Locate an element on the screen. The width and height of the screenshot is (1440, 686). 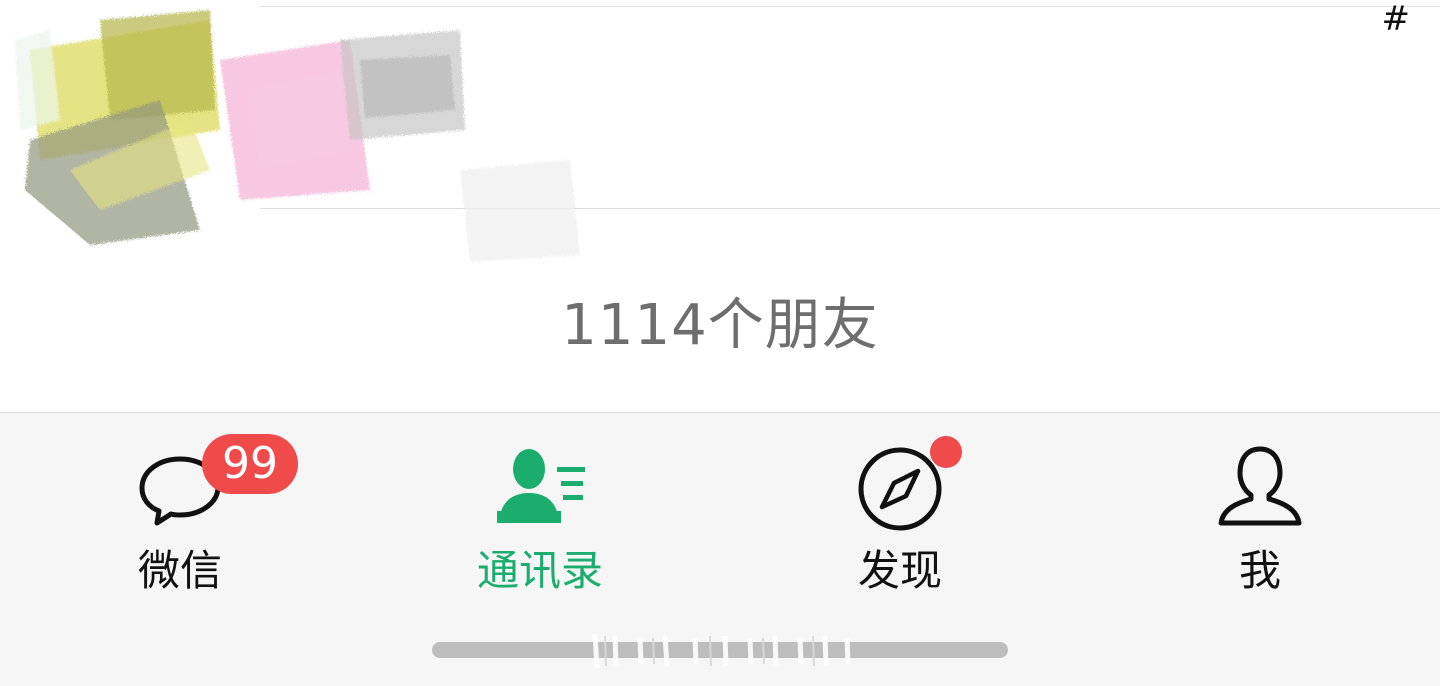
friend-count-text: 1114个朋友 is located at coordinates (720, 325).